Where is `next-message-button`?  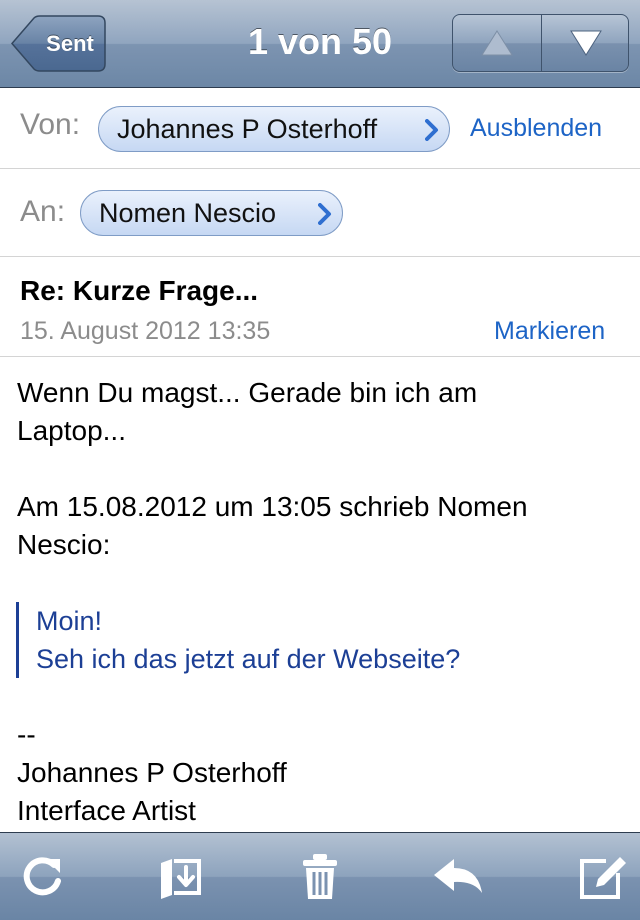 next-message-button is located at coordinates (585, 43).